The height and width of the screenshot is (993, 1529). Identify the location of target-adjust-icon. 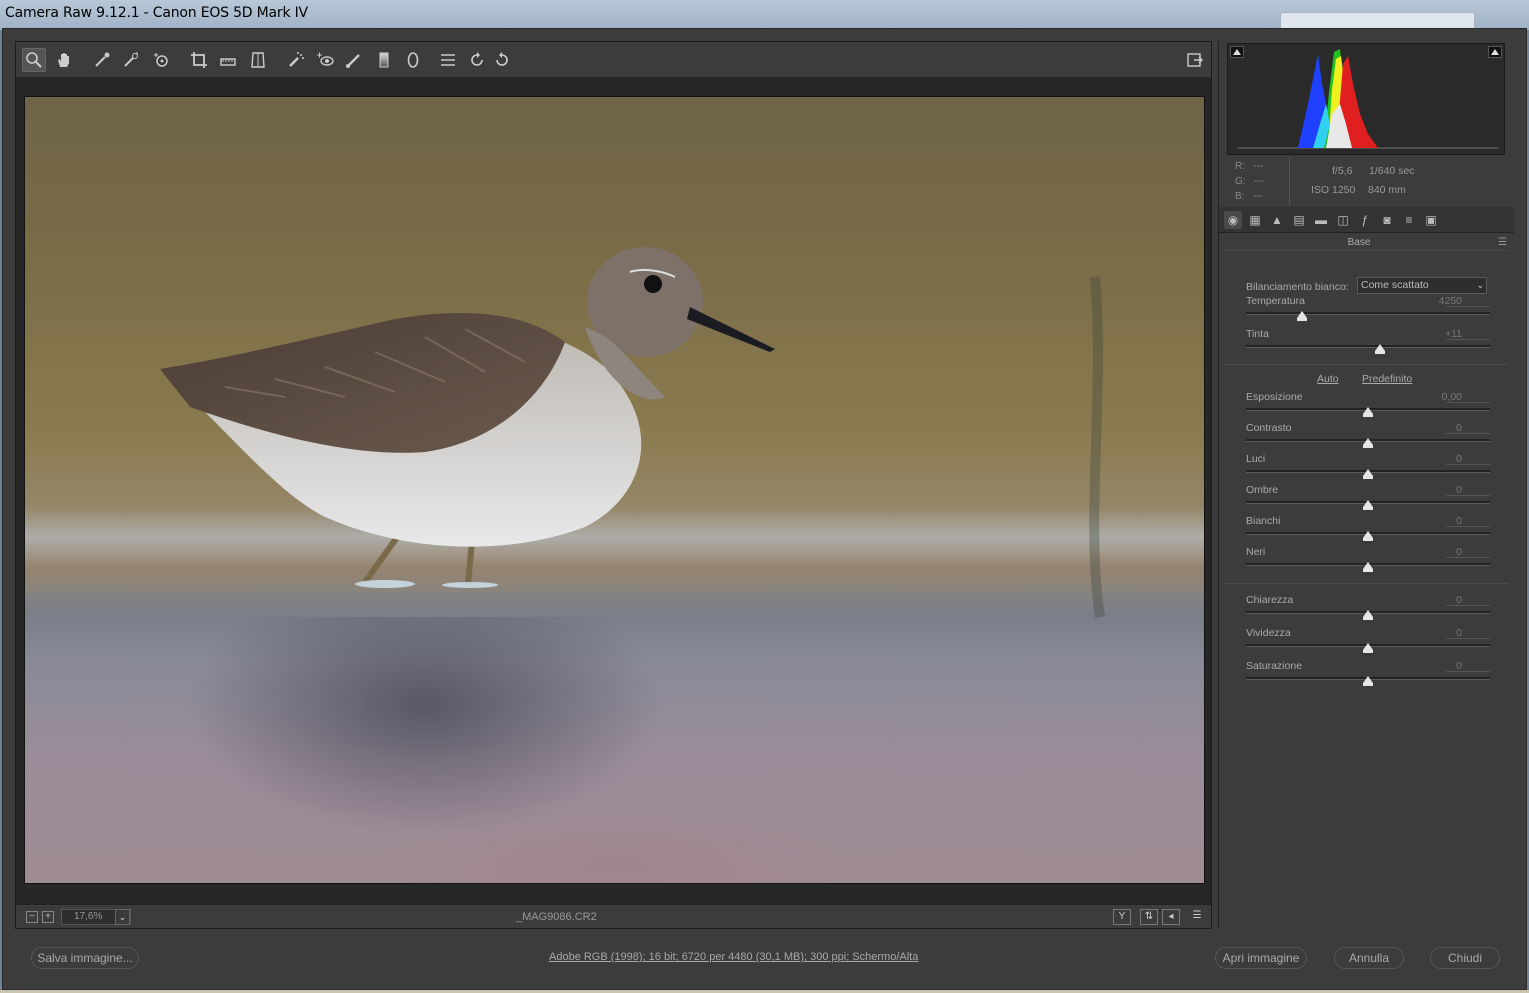
(161, 60).